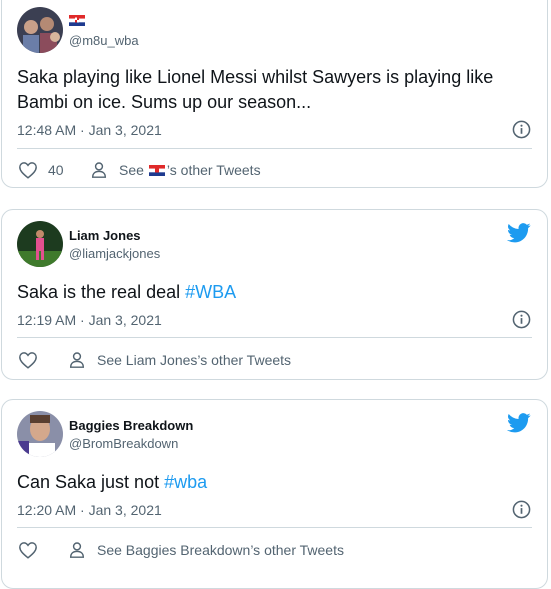  I want to click on hashtag-link: #wba, so click(185, 482).